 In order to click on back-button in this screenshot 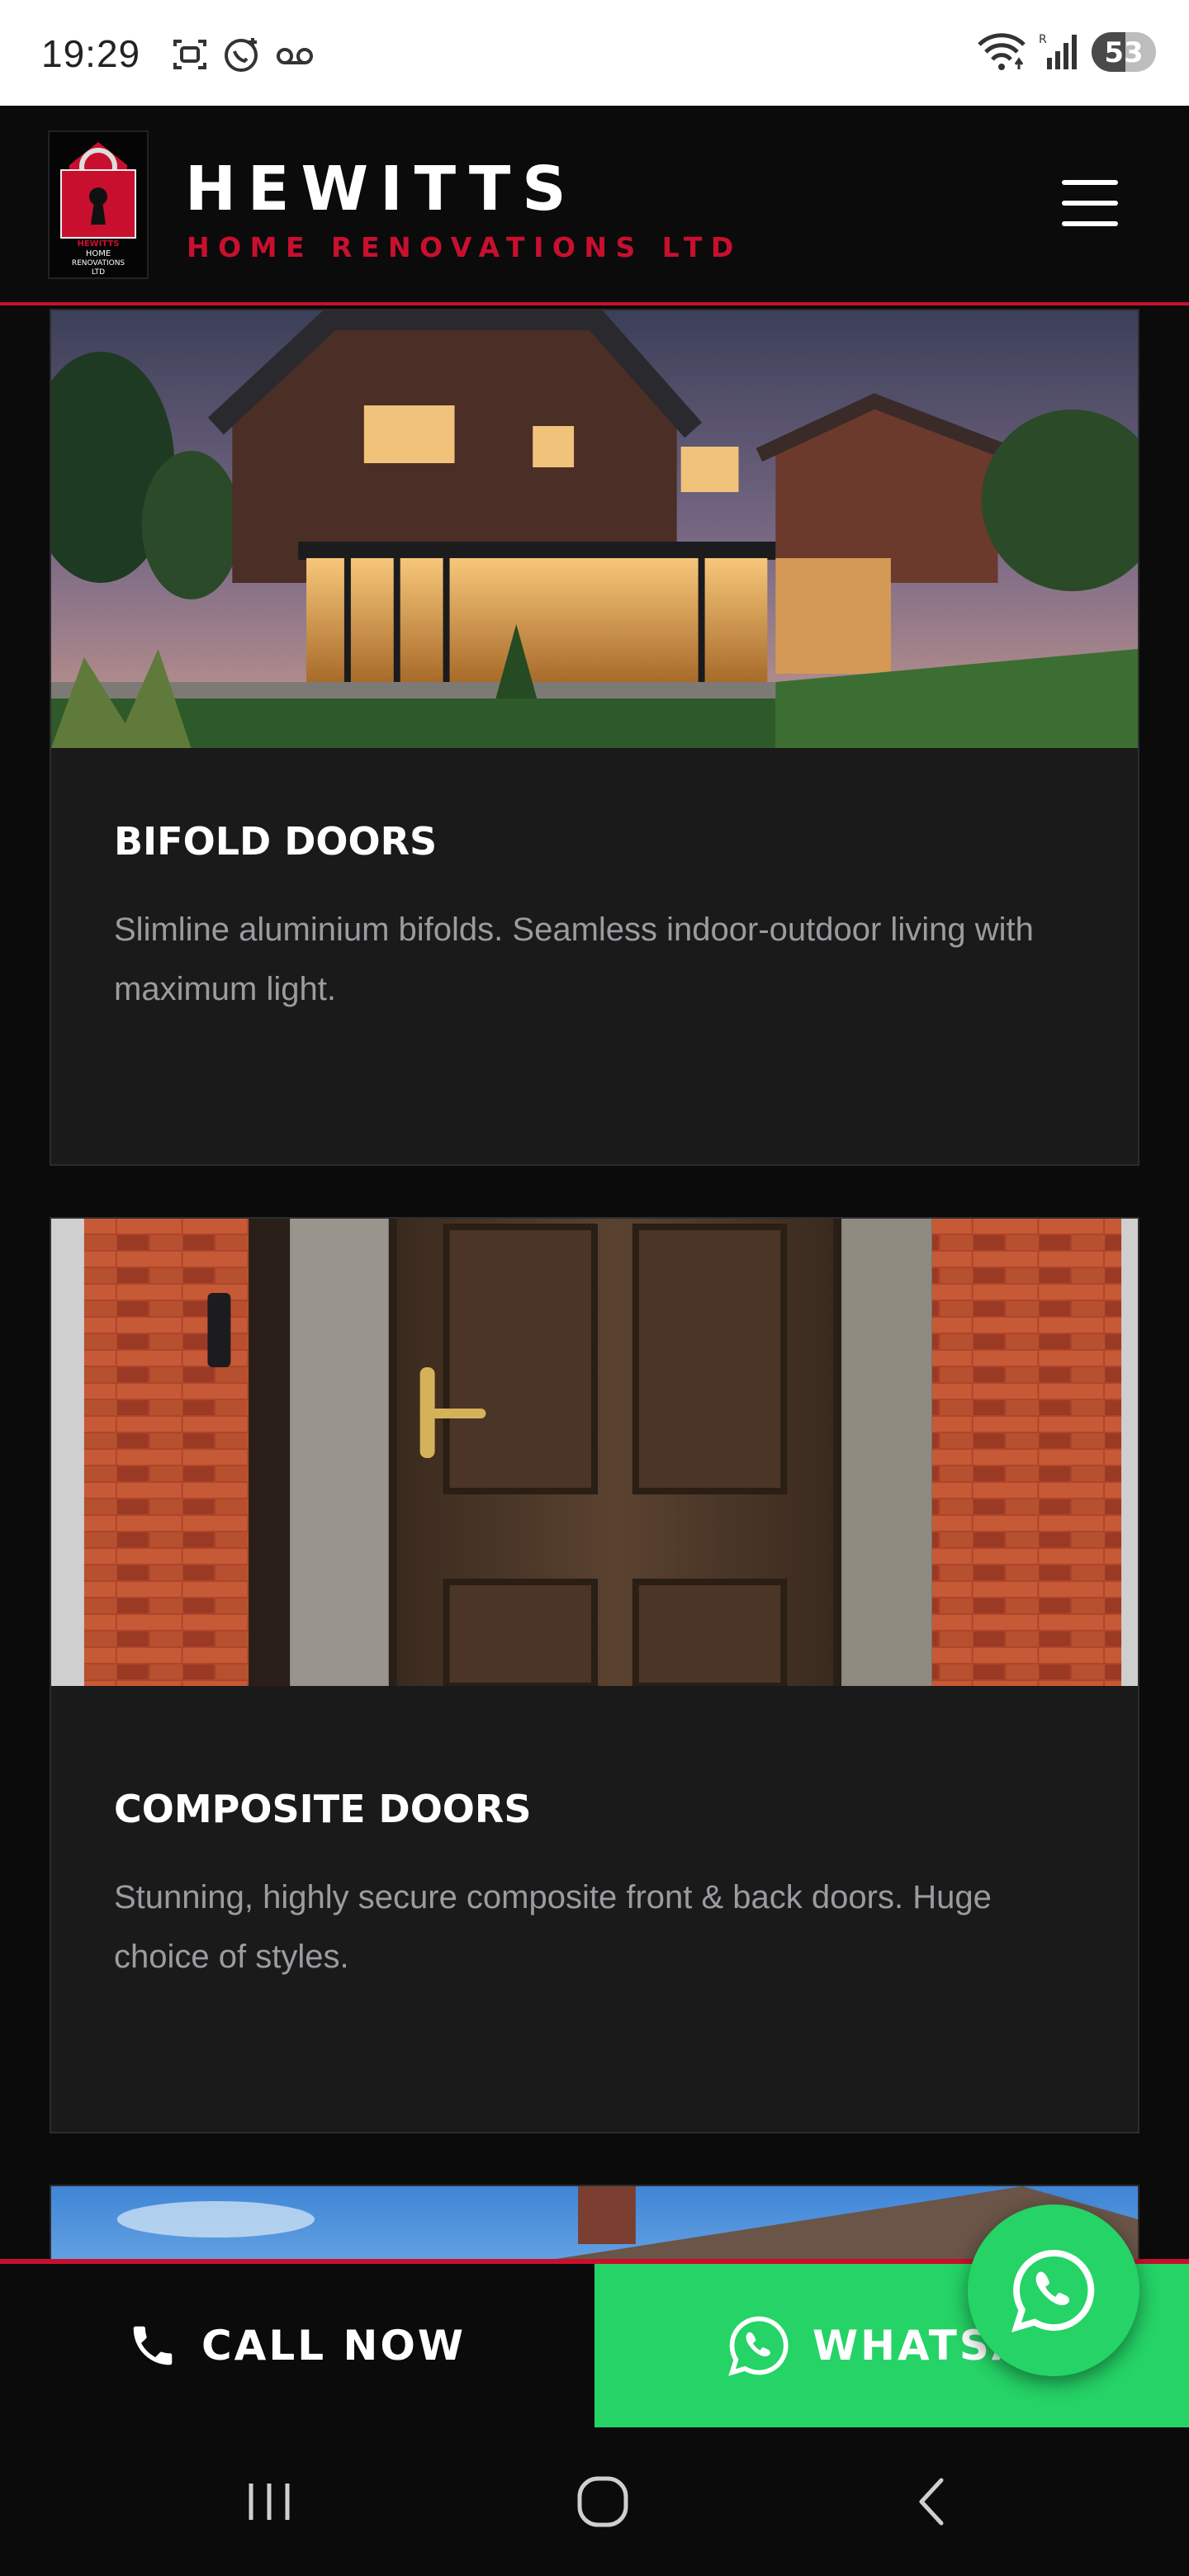, I will do `click(933, 2502)`.